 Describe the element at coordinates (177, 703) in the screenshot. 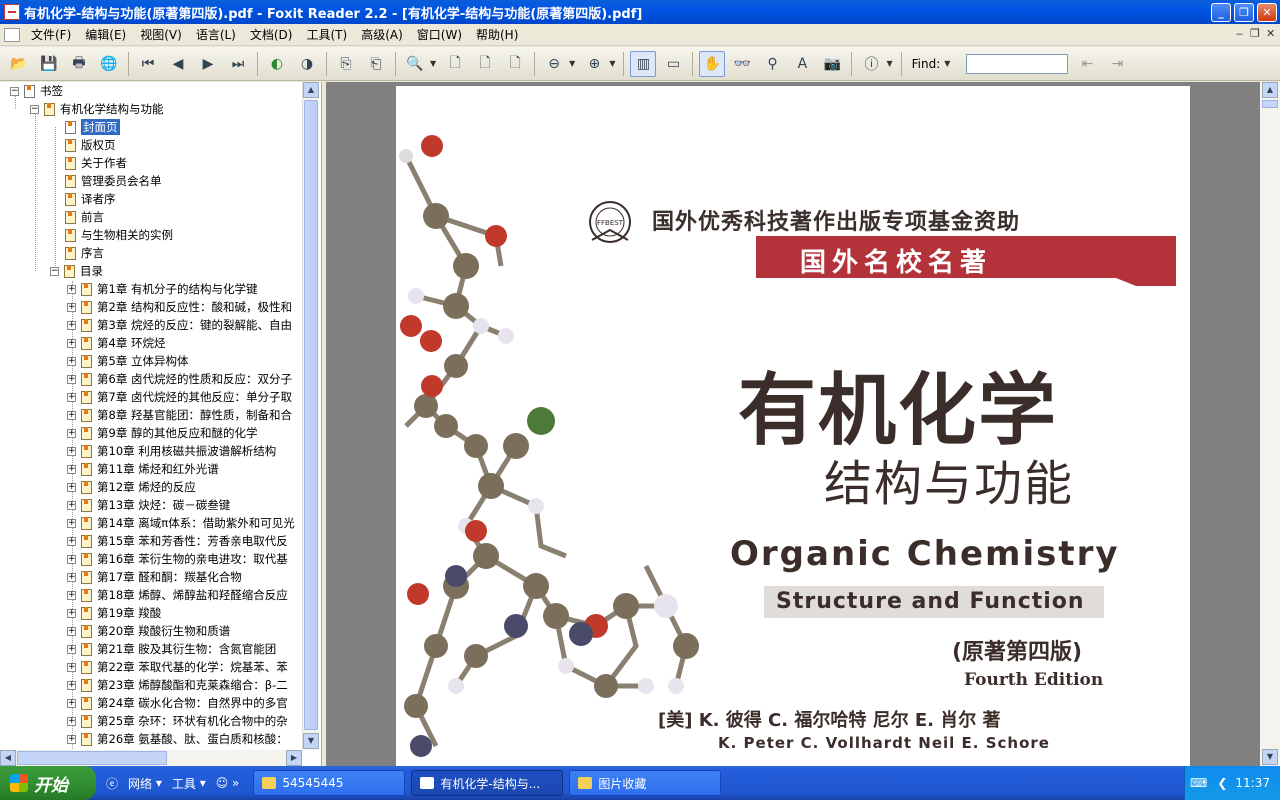

I see `chapter-item: + 第24章 碳水化合物：自然界中的多官` at that location.